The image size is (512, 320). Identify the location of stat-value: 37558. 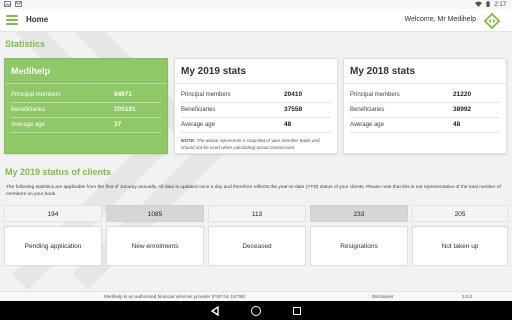
(293, 109).